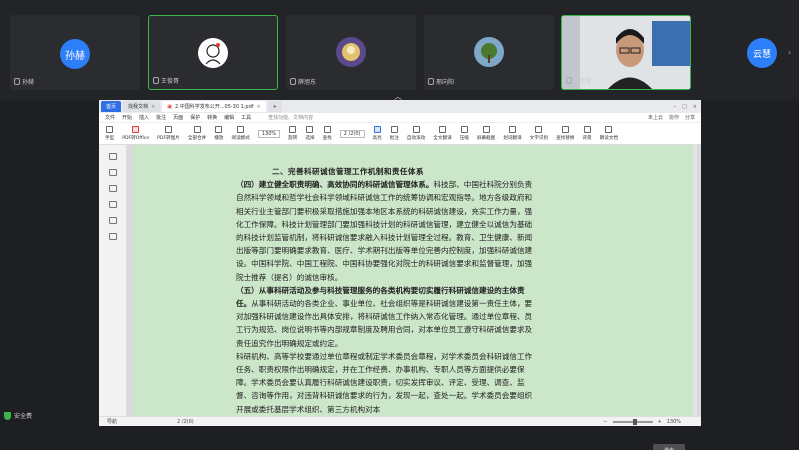 This screenshot has height=450, width=799. Describe the element at coordinates (113, 280) in the screenshot. I see `left-rail` at that location.